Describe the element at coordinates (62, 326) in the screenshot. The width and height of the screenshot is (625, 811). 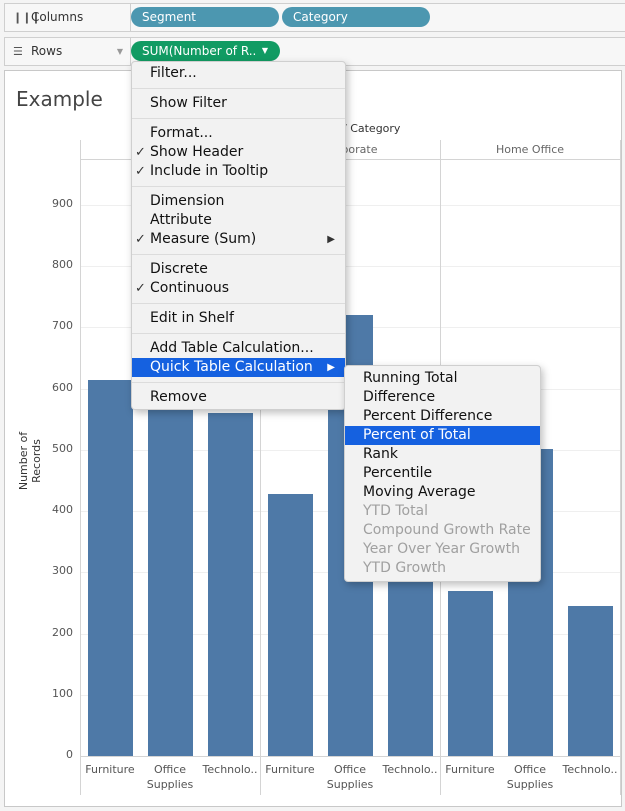
I see `y-tick-label: 700` at that location.